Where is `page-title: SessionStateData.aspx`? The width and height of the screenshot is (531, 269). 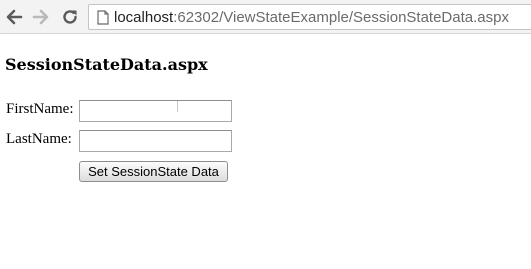
page-title: SessionStateData.aspx is located at coordinates (106, 64).